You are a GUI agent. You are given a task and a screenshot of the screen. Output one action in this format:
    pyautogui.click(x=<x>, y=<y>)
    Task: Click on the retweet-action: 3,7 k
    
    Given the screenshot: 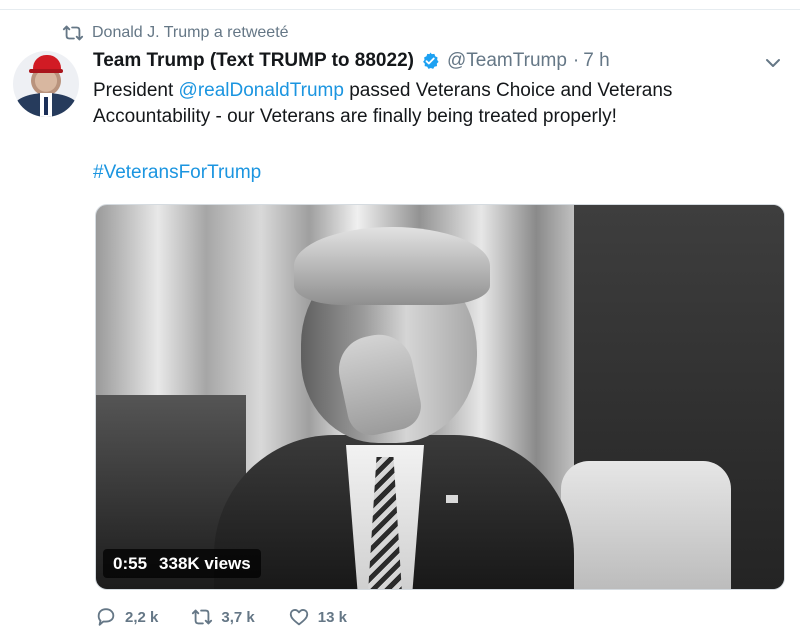 What is the action you would take?
    pyautogui.click(x=223, y=617)
    